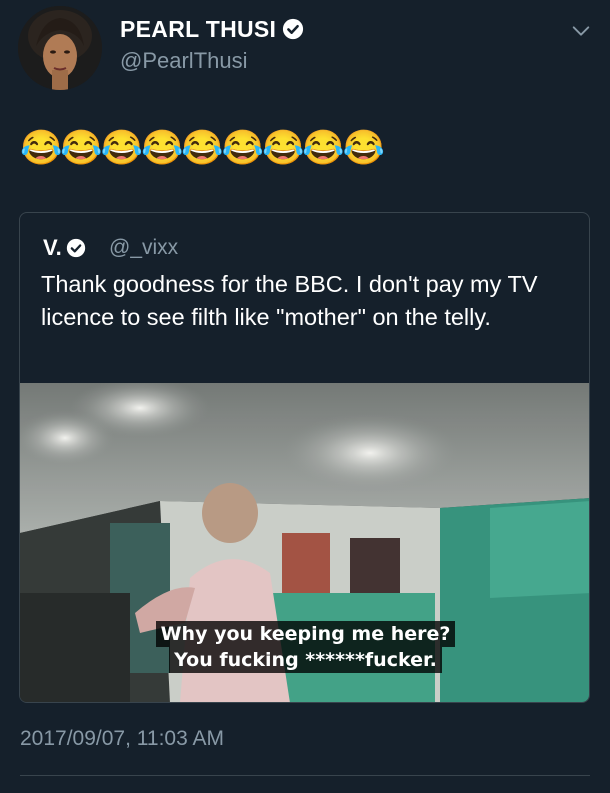  Describe the element at coordinates (198, 29) in the screenshot. I see `author-name-text: PEARL THUSI` at that location.